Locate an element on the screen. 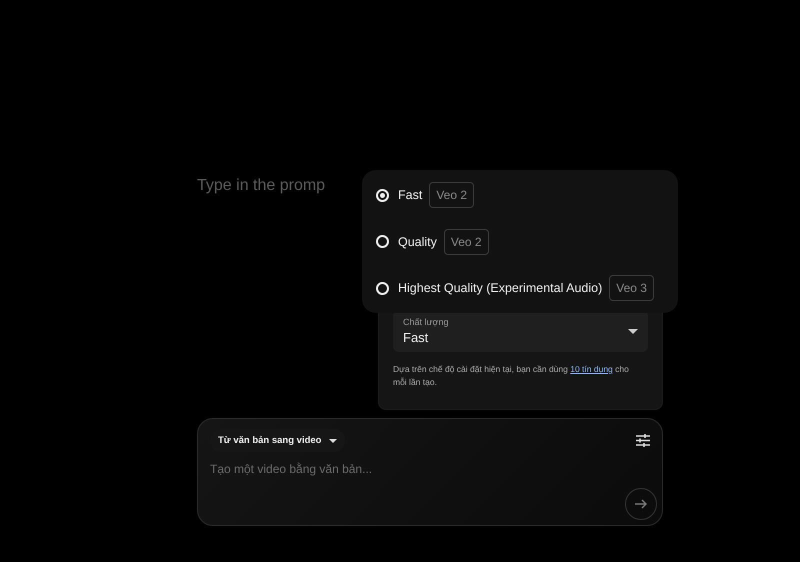 This screenshot has width=800, height=562. model-tag: Veo 3 is located at coordinates (631, 288).